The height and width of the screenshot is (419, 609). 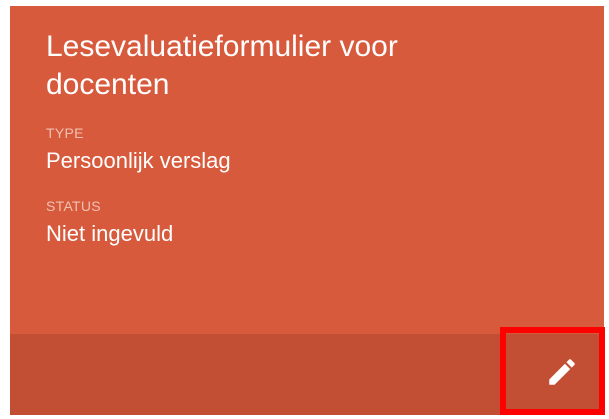 What do you see at coordinates (110, 233) in the screenshot?
I see `status-value: Niet ingevuld` at bounding box center [110, 233].